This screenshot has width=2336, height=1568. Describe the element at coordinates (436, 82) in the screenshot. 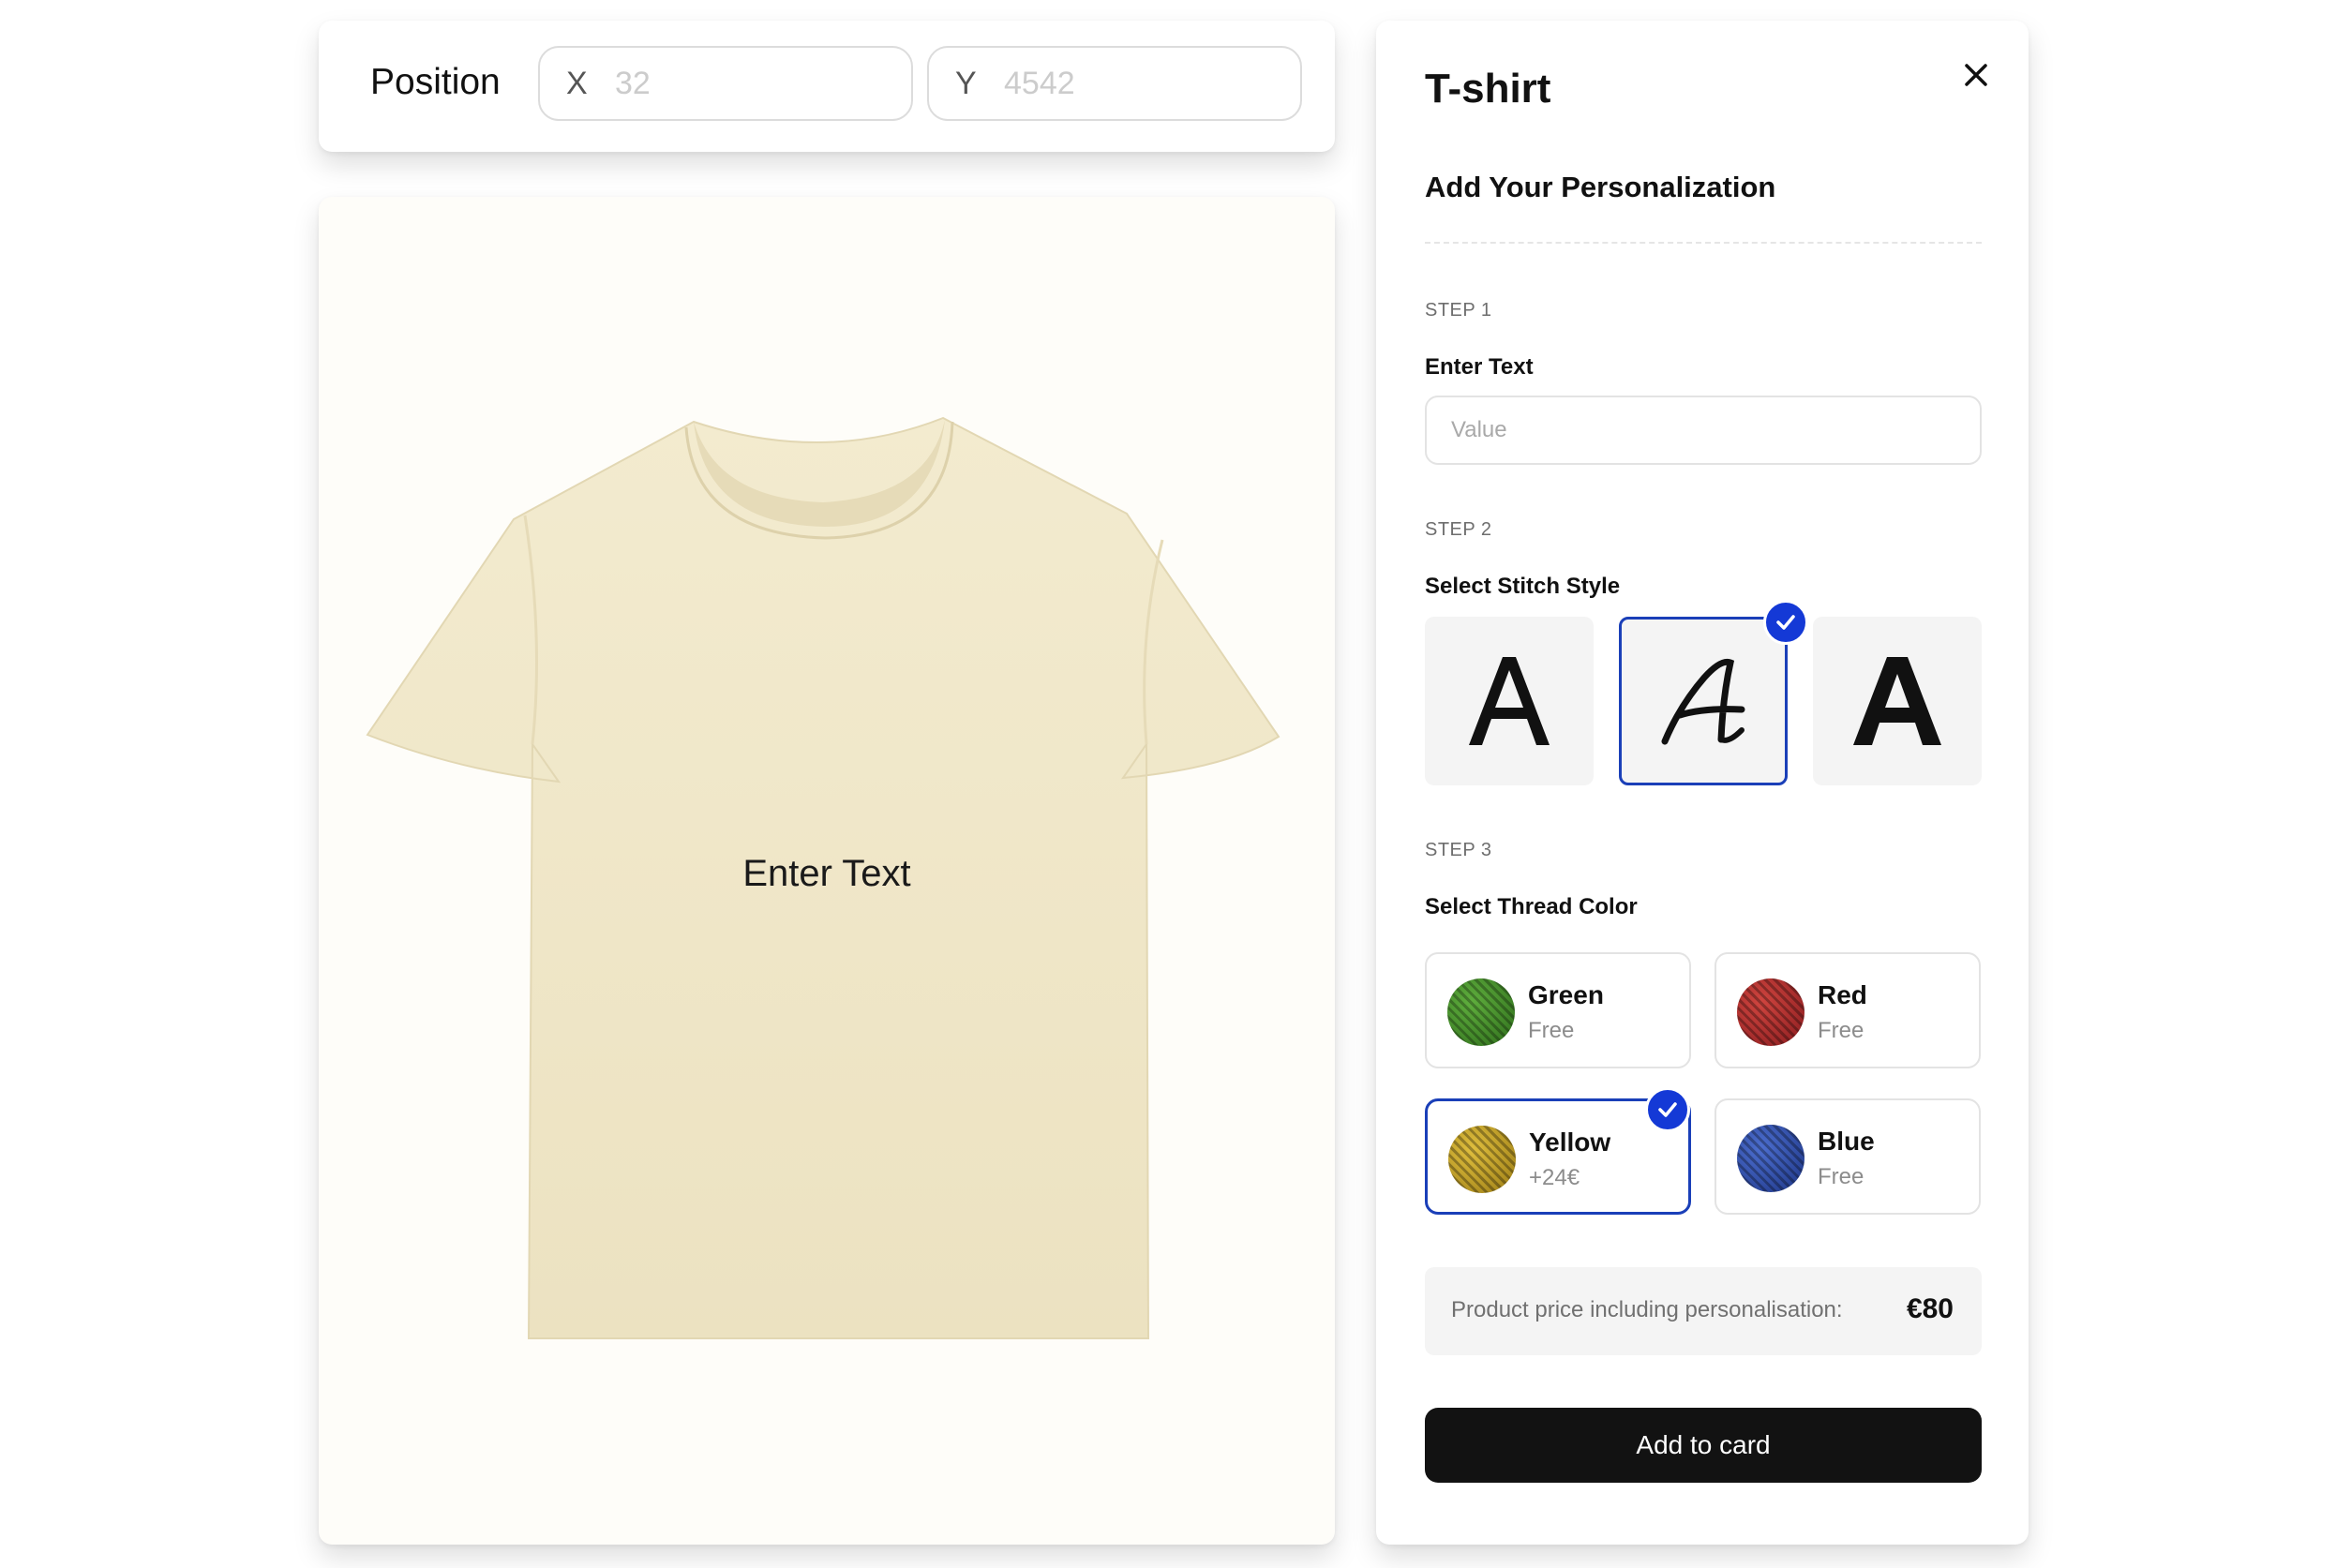

I see `position-label: Position` at that location.